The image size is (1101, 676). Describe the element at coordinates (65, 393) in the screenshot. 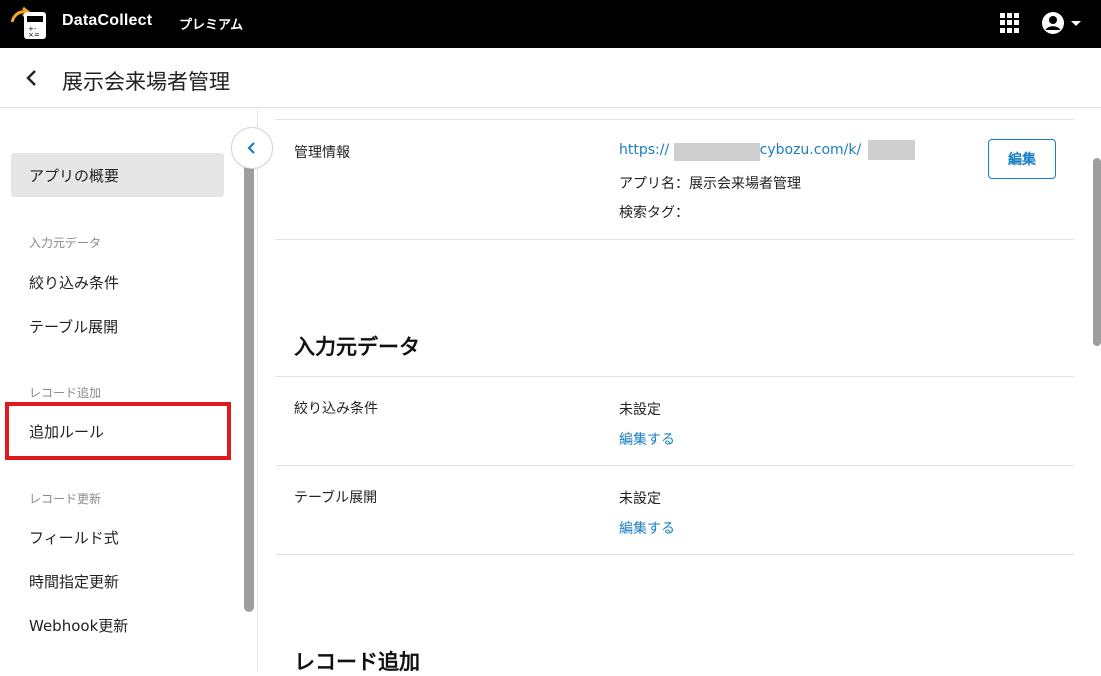

I see `sidebar-section-record-add: レコード追加` at that location.